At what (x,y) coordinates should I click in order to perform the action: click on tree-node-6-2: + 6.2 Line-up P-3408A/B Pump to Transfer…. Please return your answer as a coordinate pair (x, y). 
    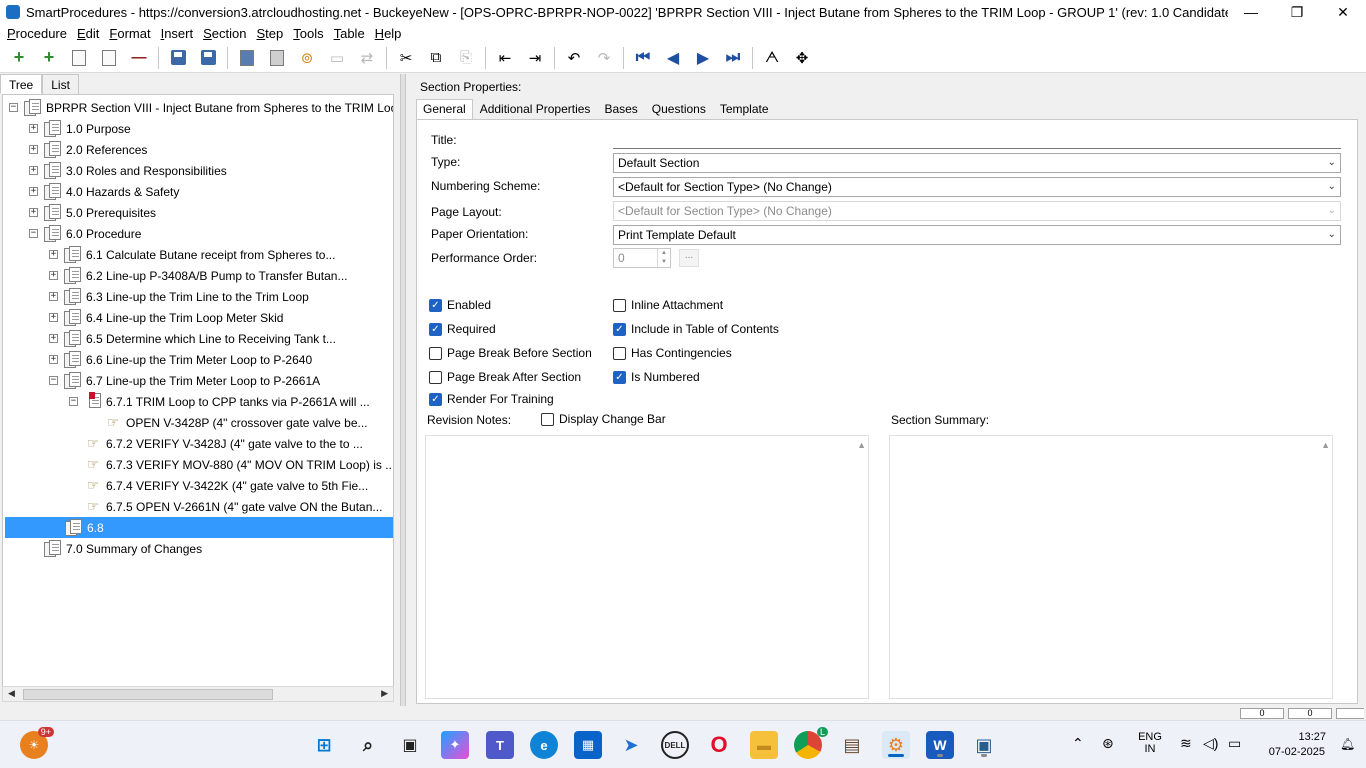
    Looking at the image, I should click on (198, 275).